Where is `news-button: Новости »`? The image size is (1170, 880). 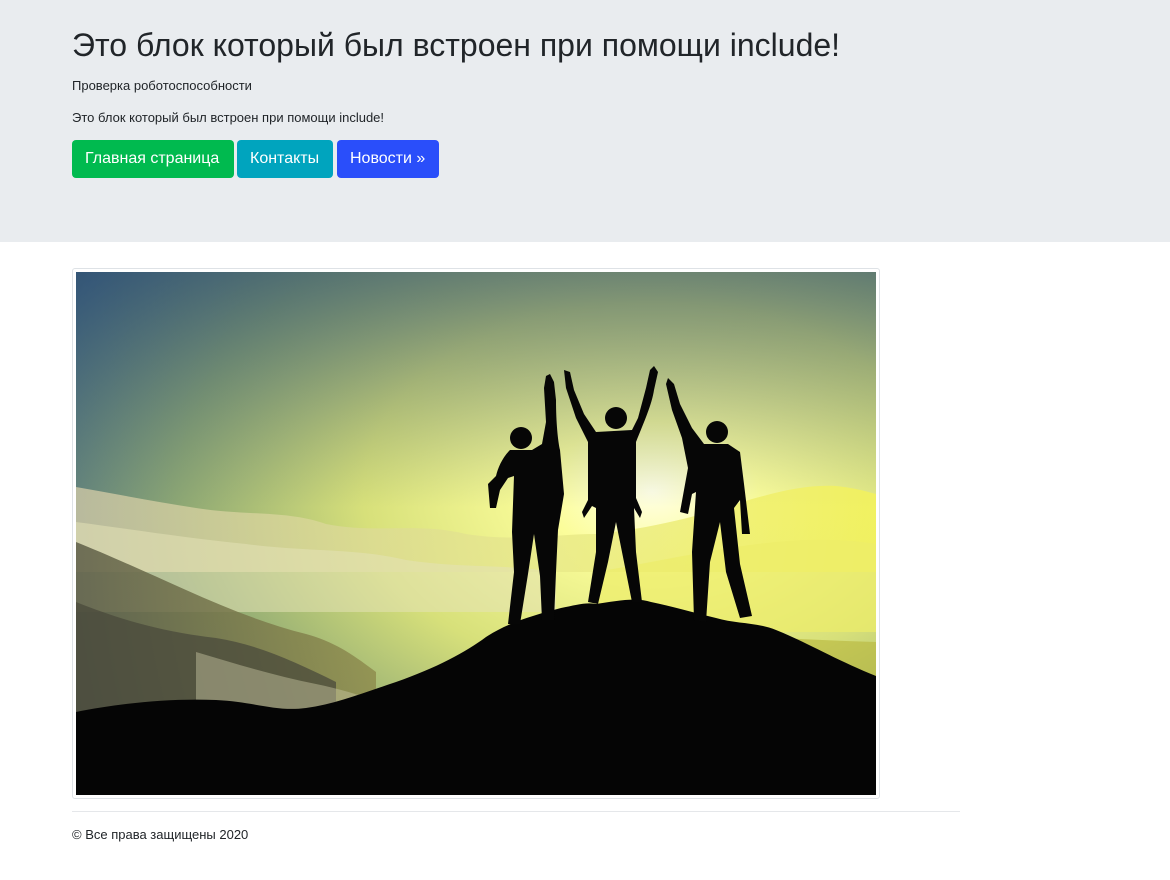 news-button: Новости » is located at coordinates (388, 159).